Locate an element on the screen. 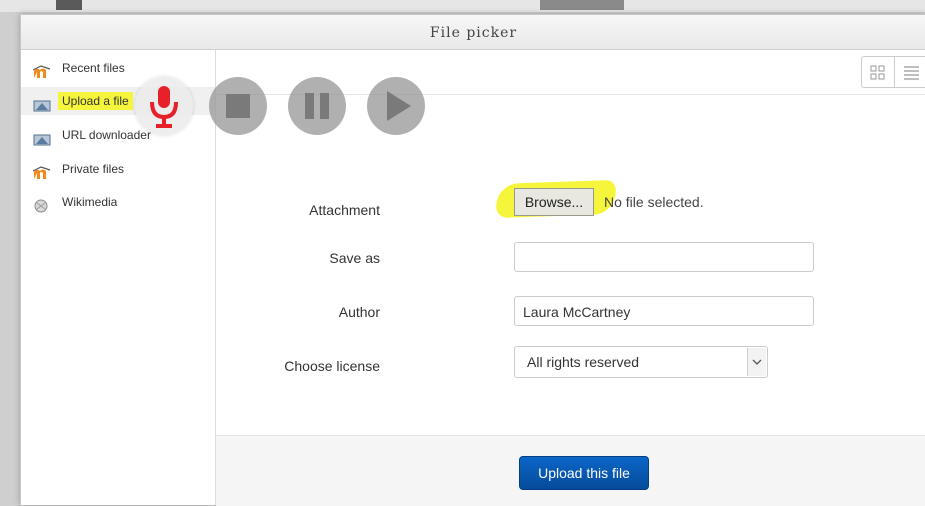  pause-button is located at coordinates (317, 106).